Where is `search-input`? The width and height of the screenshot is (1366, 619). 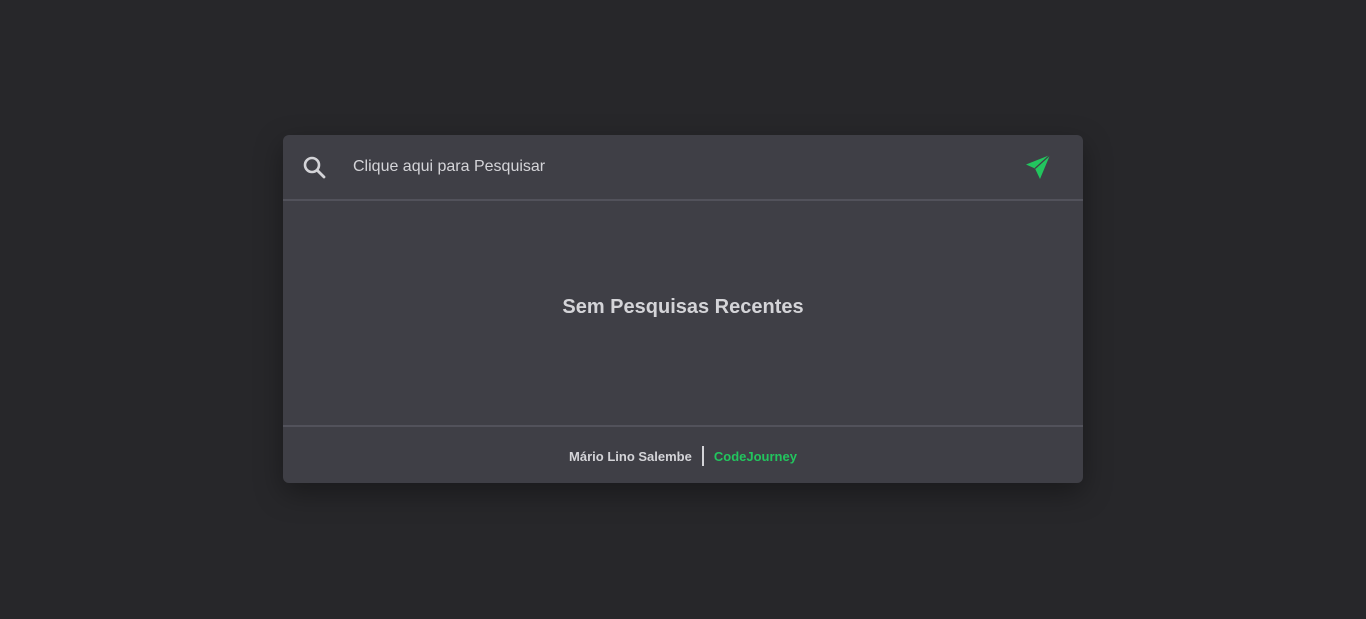
search-input is located at coordinates (678, 167).